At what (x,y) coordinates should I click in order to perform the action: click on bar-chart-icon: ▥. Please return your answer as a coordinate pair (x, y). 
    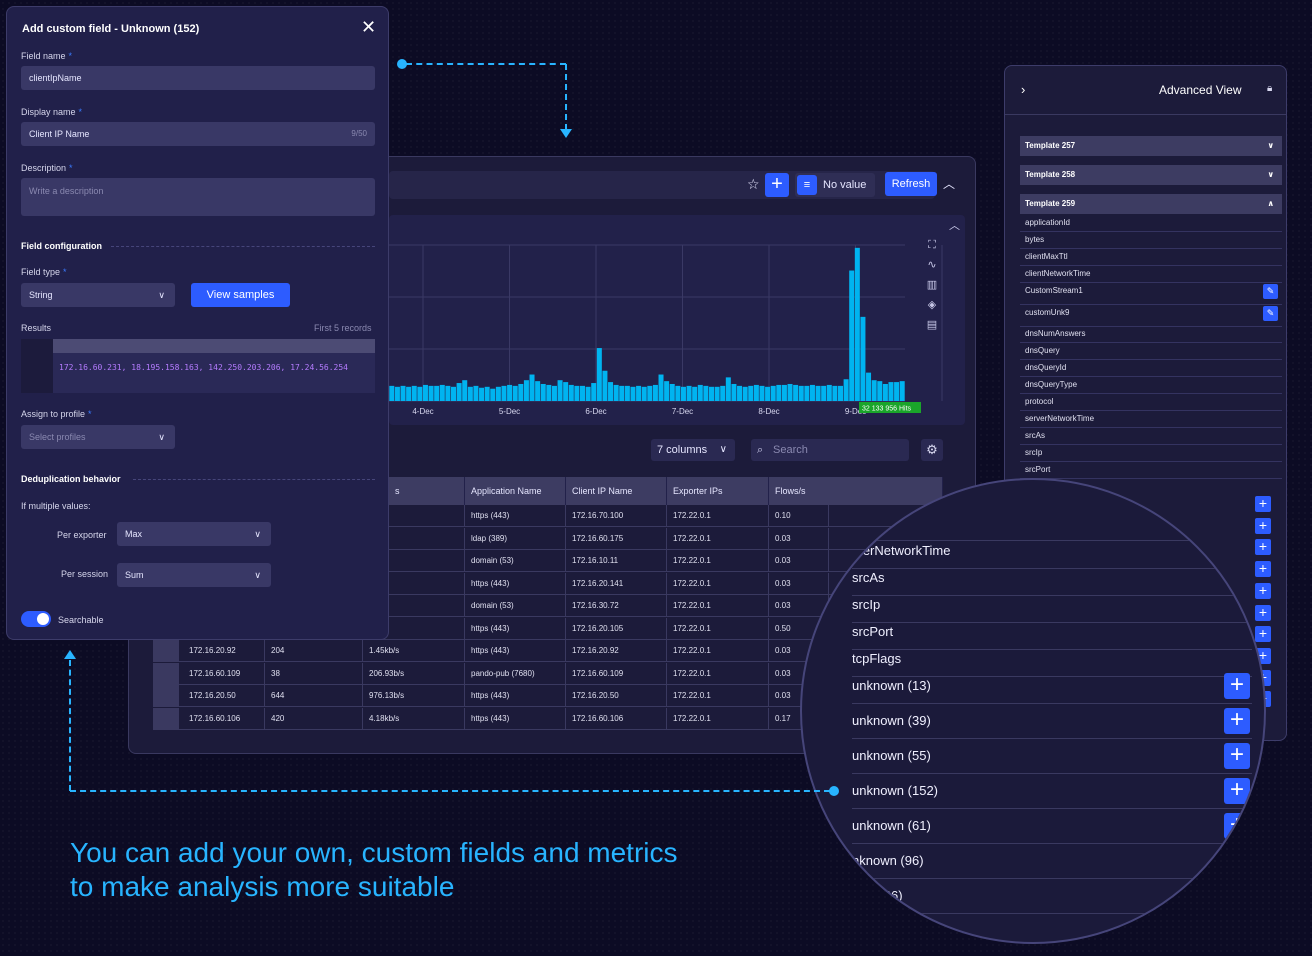
    Looking at the image, I should click on (932, 285).